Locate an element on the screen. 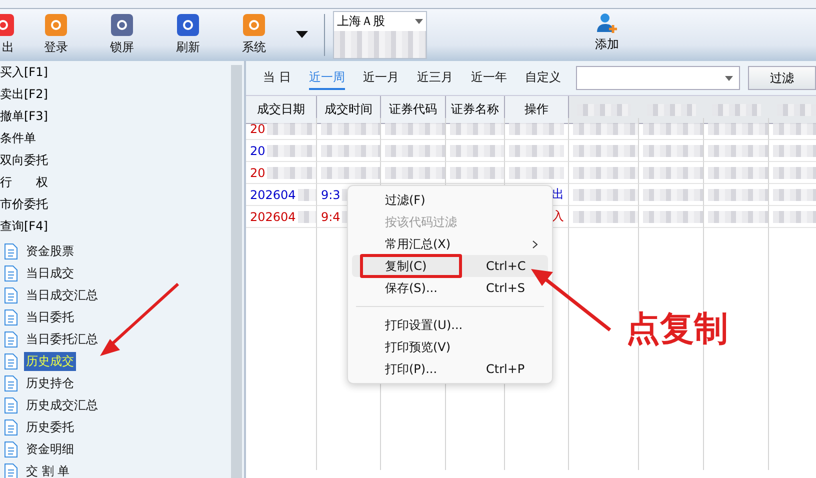  tree-item: 当日成交 is located at coordinates (50, 273).